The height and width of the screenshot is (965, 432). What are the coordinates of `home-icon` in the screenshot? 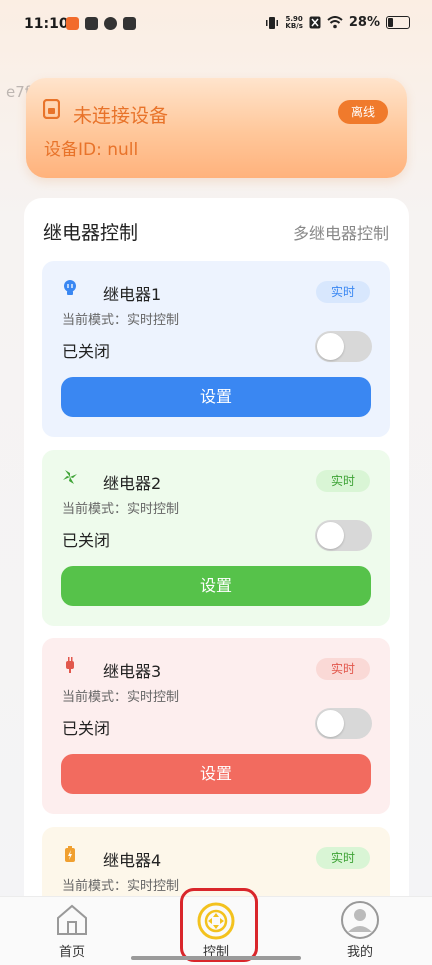 It's located at (72, 919).